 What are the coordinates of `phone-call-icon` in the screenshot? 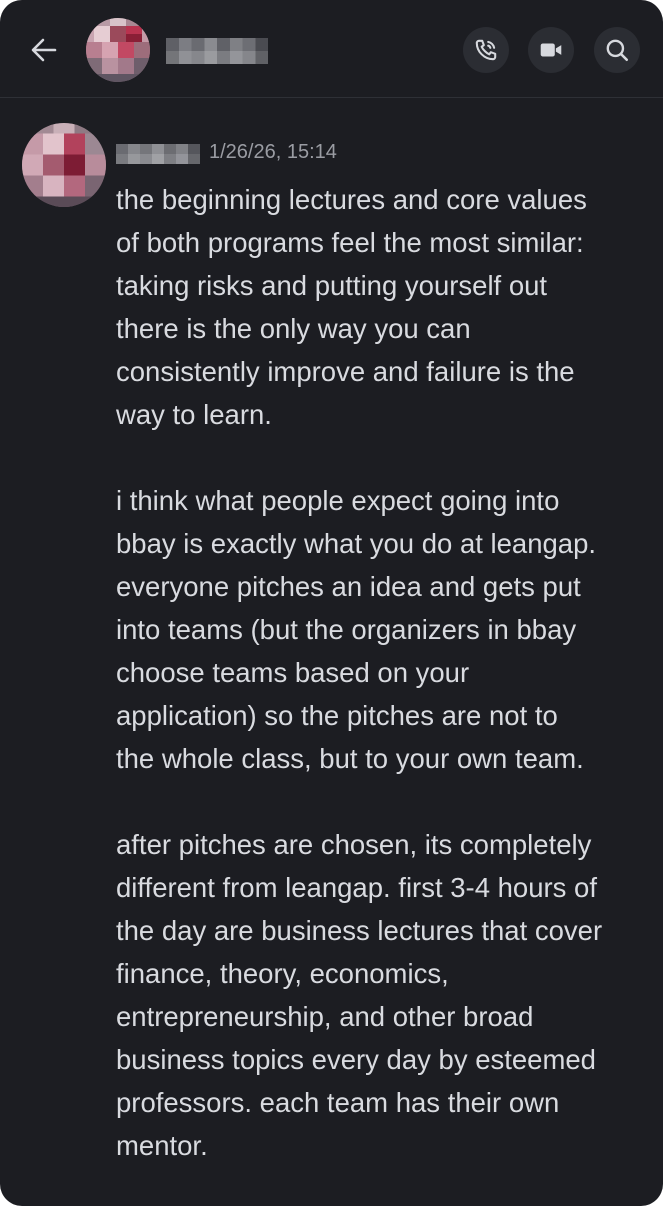 It's located at (486, 50).